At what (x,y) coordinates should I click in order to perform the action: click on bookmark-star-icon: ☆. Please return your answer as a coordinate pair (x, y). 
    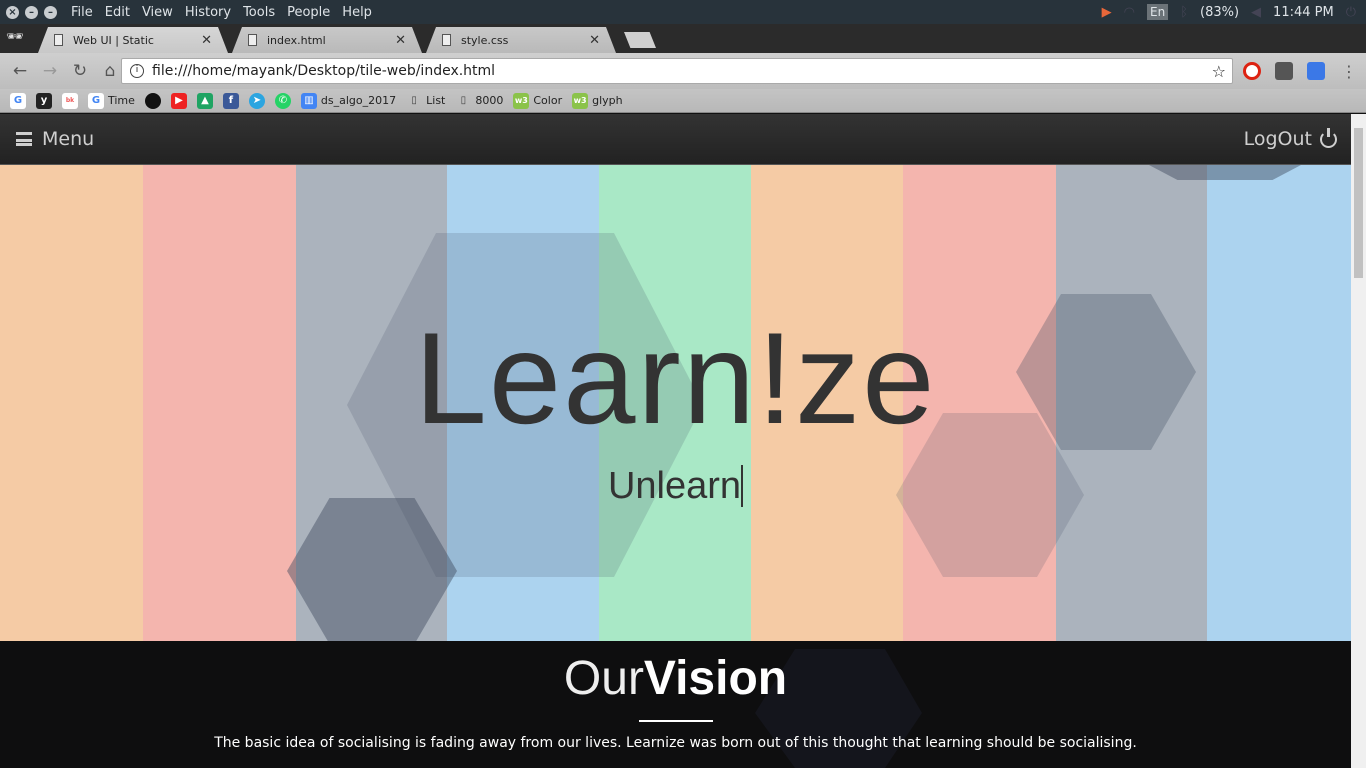
    Looking at the image, I should click on (1219, 71).